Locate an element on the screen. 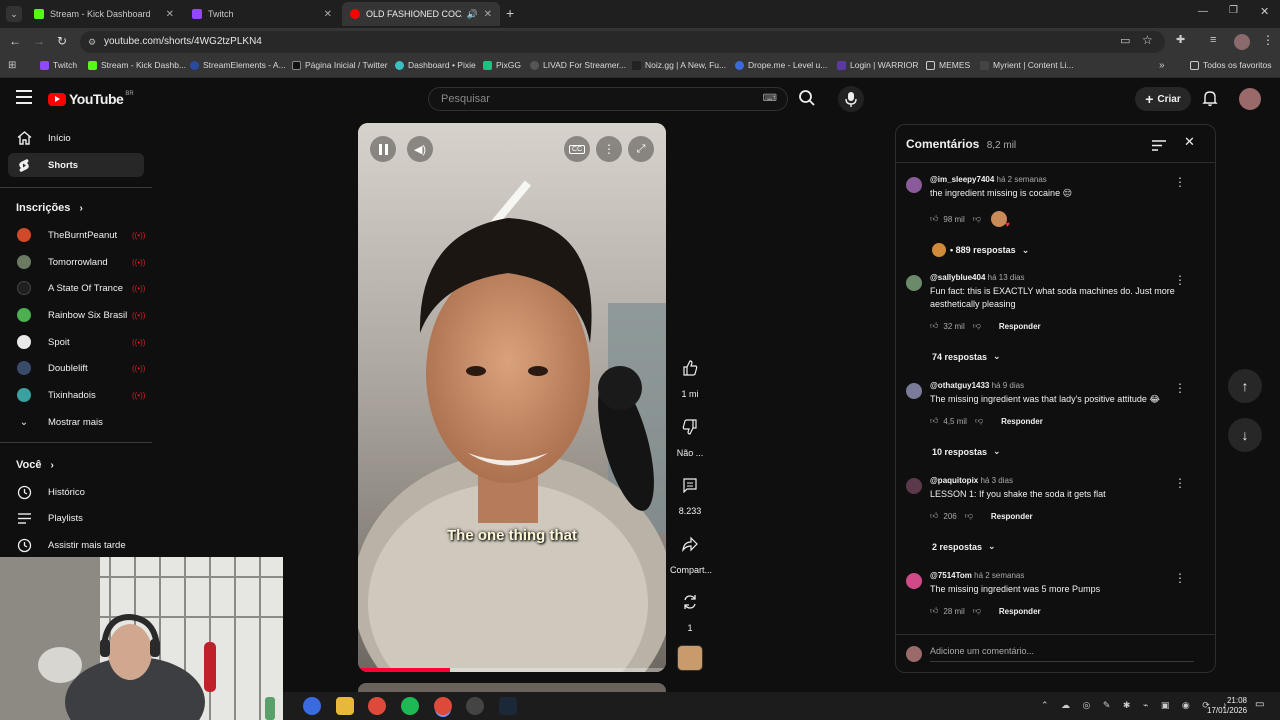 Image resolution: width=1280 pixels, height=720 pixels. sidebar-item-rainbow-six-brasil: Rainbow Six Brasil ((•)) is located at coordinates (76, 315).